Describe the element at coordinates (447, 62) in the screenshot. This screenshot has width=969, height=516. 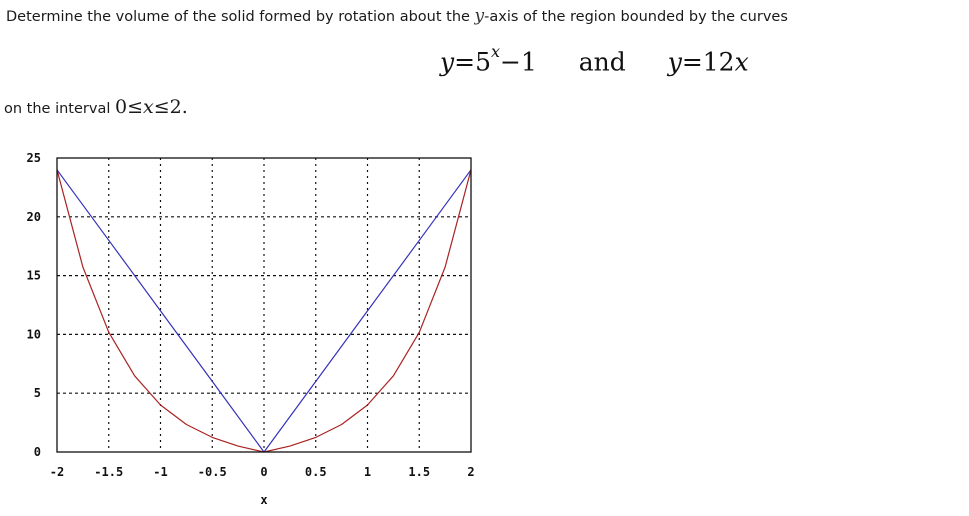
I see `curve1-lhs: y` at that location.